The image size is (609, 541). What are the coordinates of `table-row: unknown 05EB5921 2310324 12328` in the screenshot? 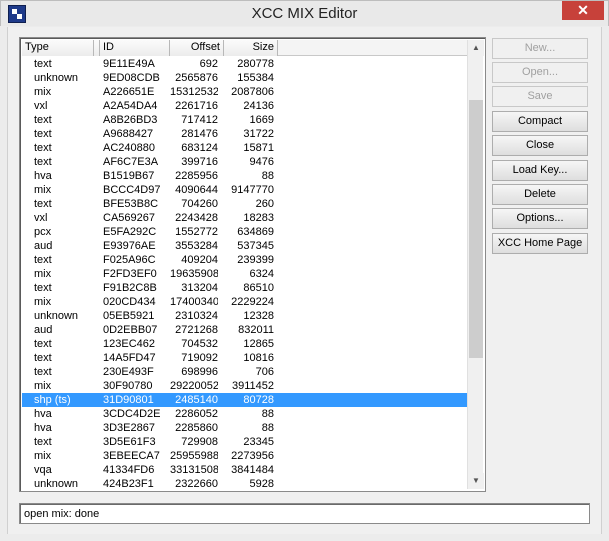 It's located at (245, 316).